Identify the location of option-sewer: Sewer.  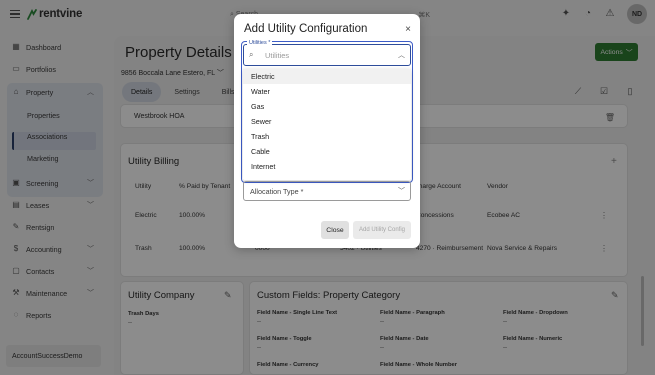
(327, 121).